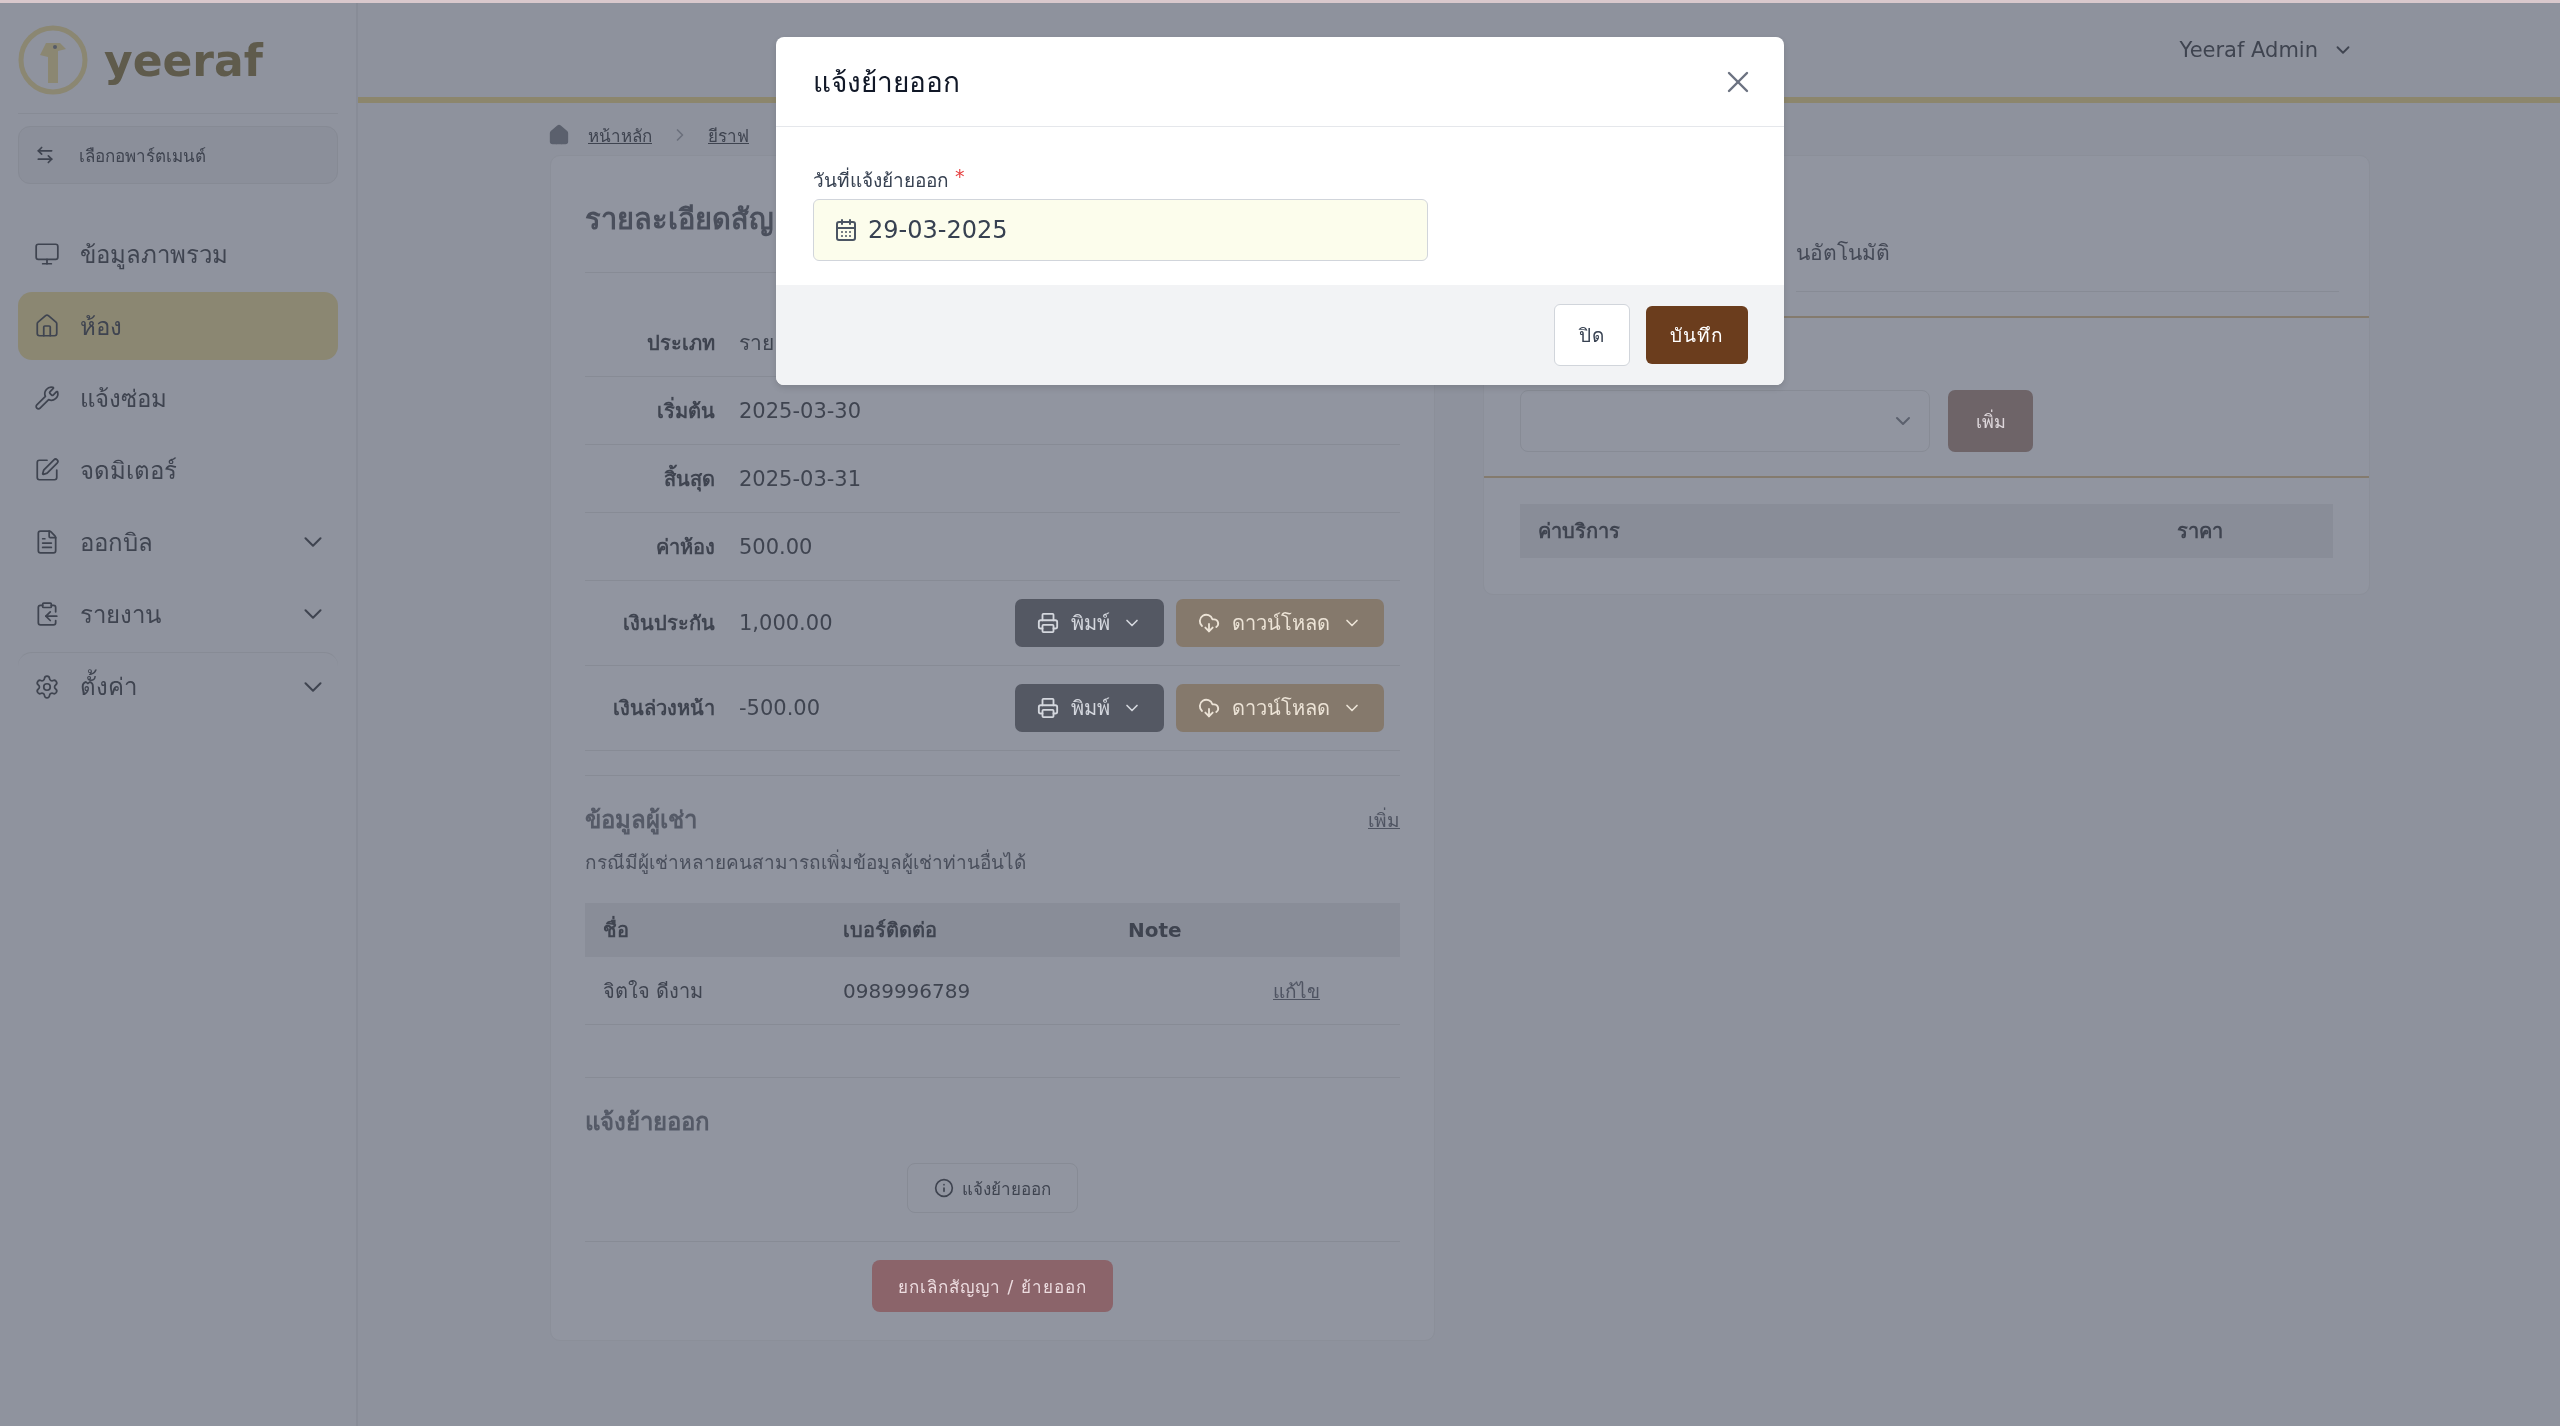  I want to click on table-header-cell-text: ค่าบริการ, so click(1579, 531).